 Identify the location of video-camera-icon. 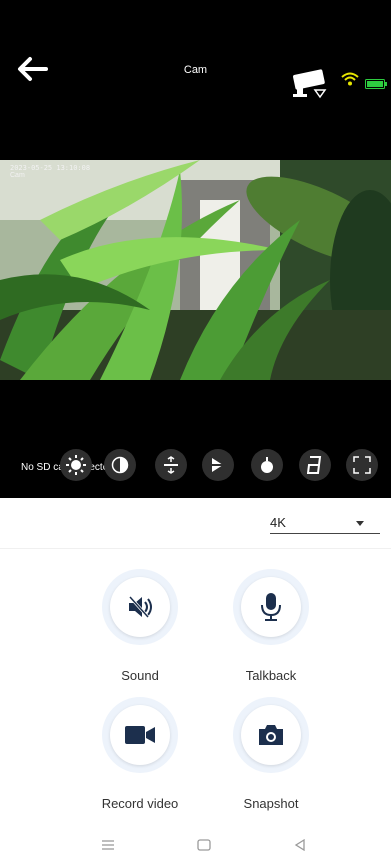
(140, 735).